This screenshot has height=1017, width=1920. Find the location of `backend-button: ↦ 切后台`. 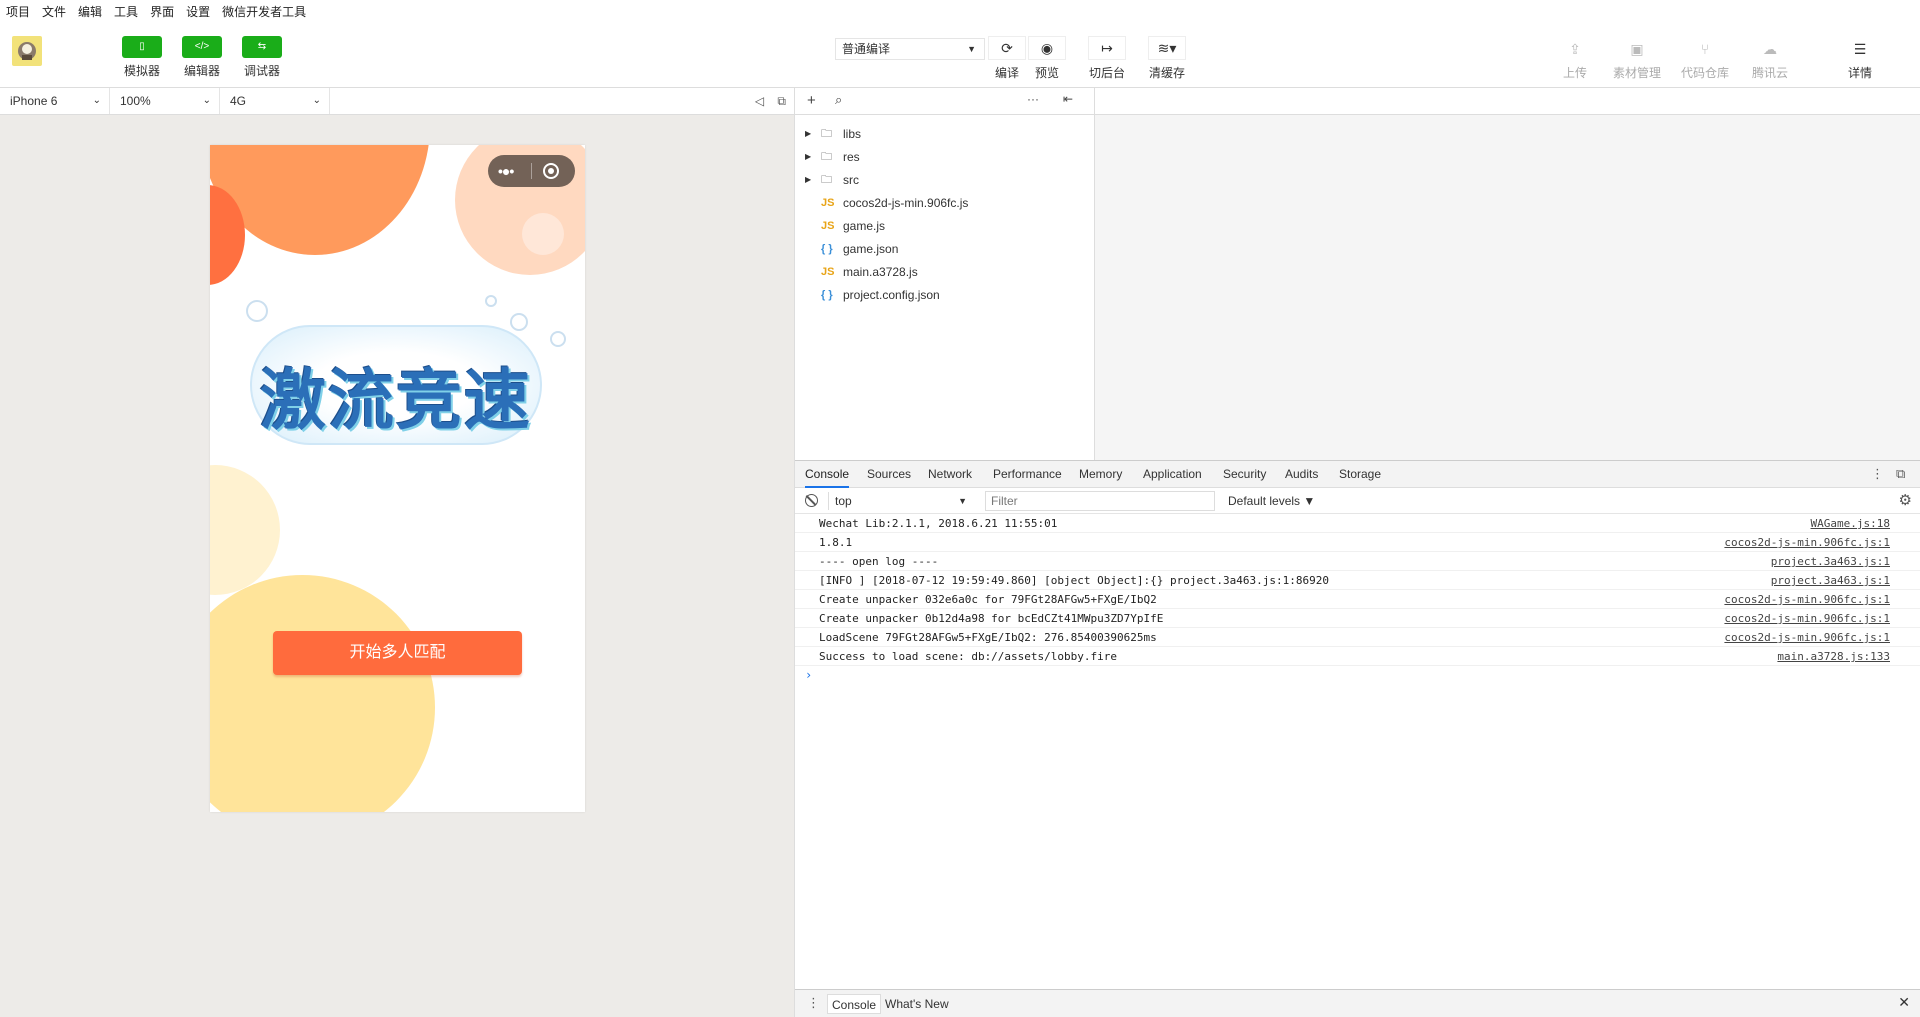

backend-button: ↦ 切后台 is located at coordinates (1107, 58).